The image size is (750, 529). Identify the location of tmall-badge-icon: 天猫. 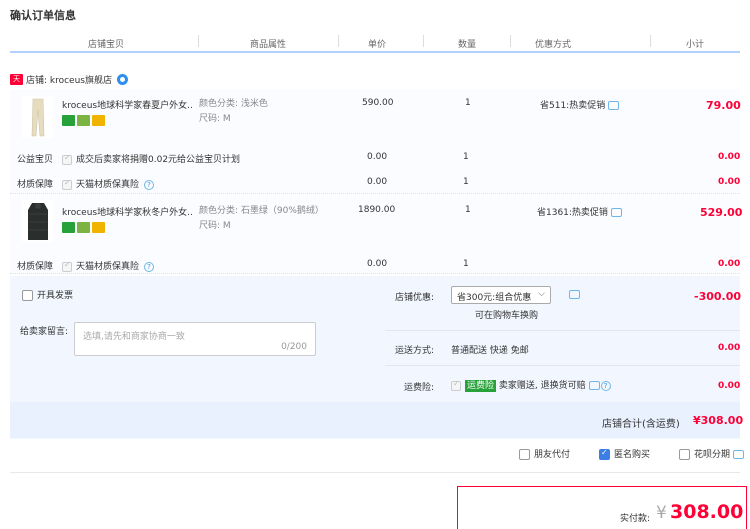
(16, 83).